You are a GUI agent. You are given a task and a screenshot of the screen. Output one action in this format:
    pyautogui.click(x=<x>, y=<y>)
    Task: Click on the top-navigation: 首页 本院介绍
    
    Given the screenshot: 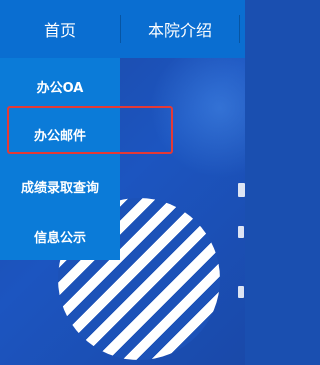 What is the action you would take?
    pyautogui.click(x=122, y=29)
    